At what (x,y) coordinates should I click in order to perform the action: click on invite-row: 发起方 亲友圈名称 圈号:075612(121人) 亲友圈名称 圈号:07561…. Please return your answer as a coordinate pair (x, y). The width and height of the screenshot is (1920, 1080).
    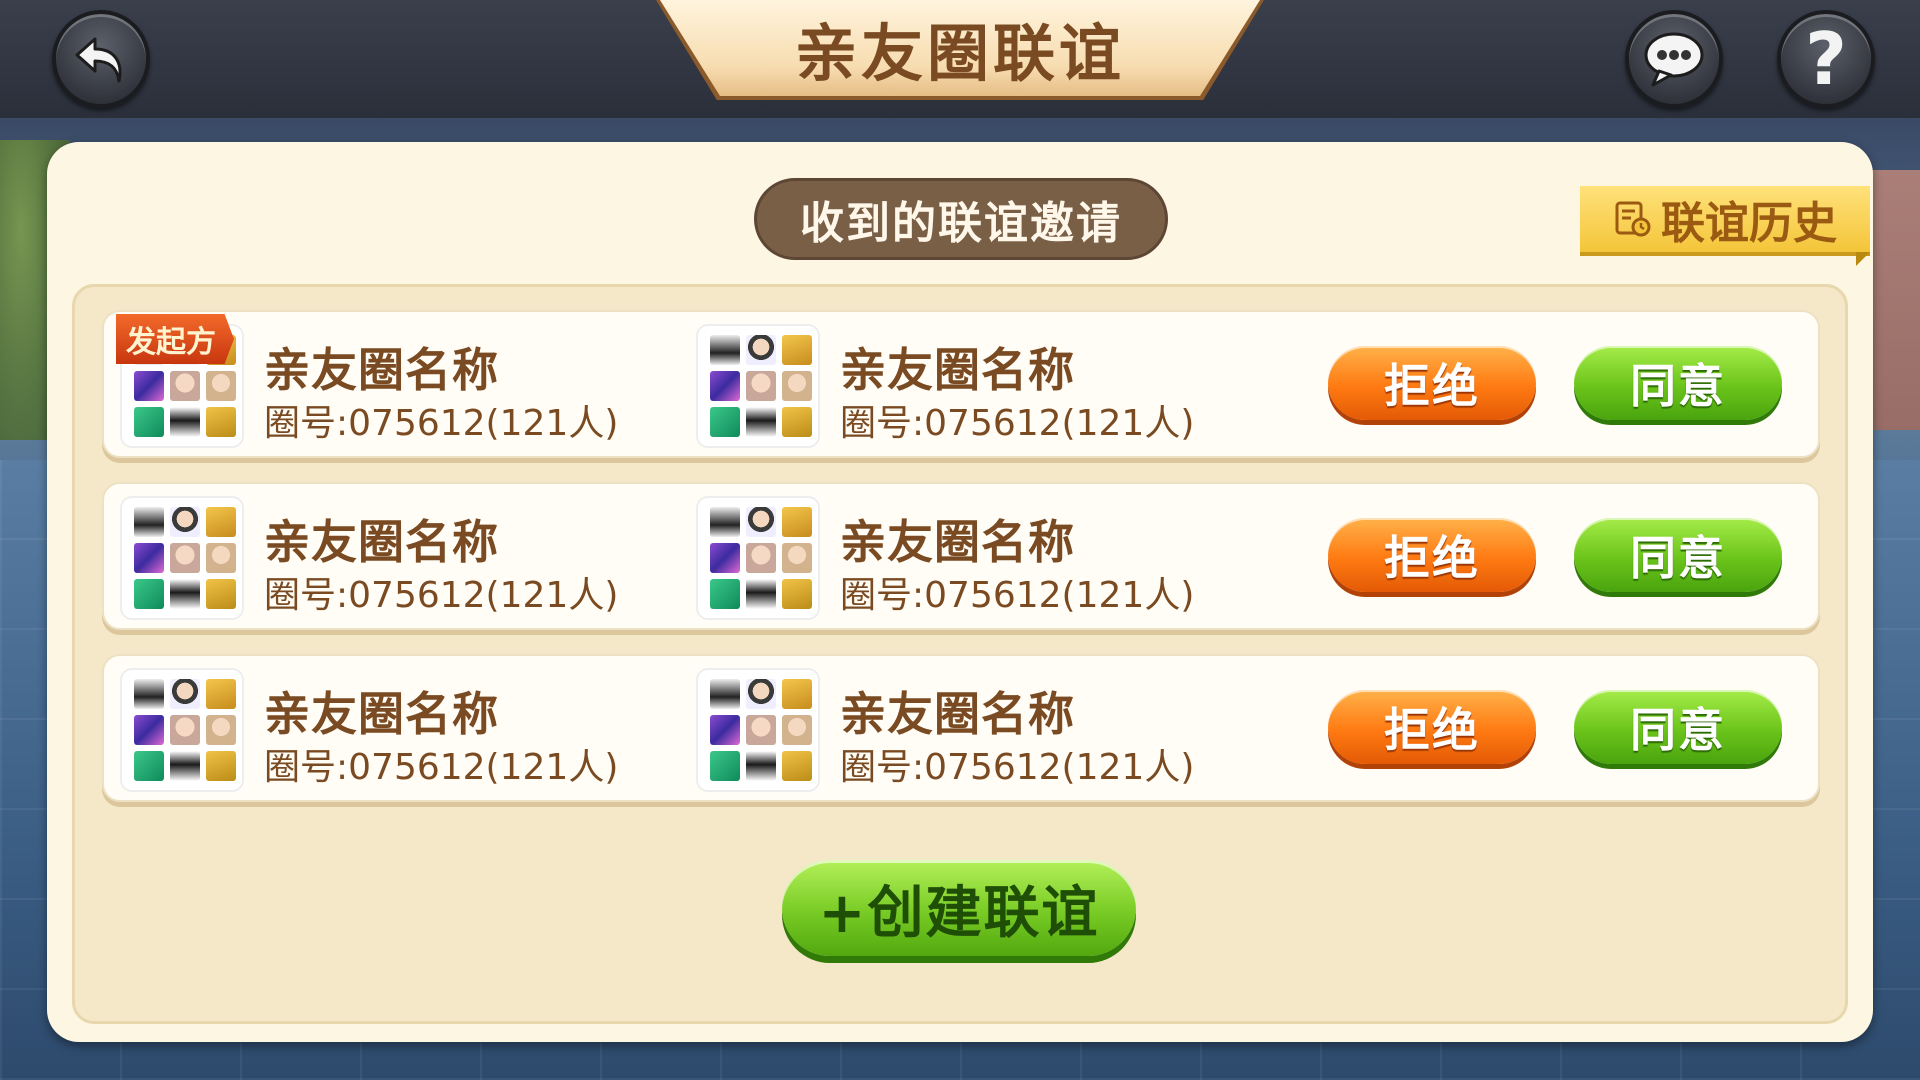
    Looking at the image, I should click on (961, 384).